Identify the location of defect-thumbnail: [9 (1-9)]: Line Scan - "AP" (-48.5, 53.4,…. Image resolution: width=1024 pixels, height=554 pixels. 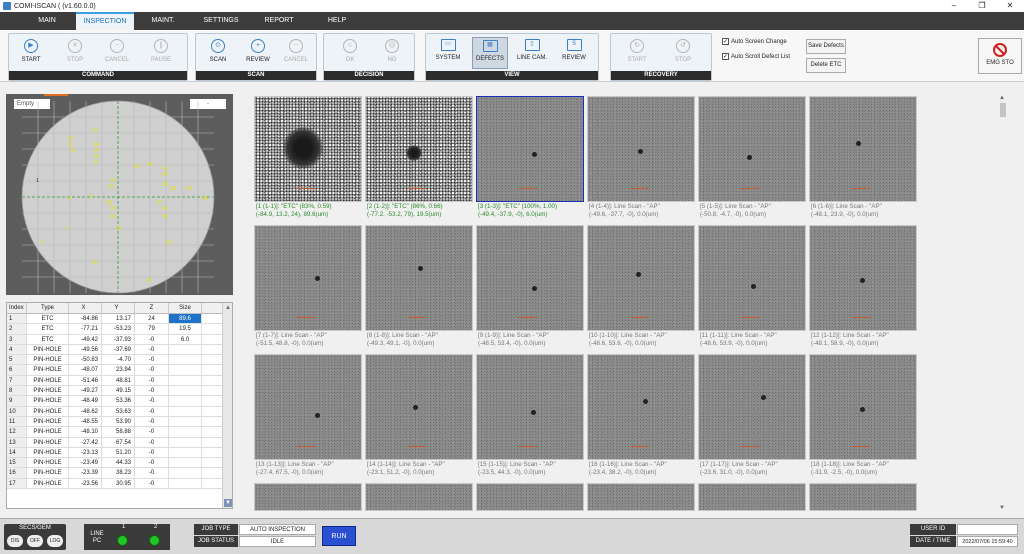
(530, 288).